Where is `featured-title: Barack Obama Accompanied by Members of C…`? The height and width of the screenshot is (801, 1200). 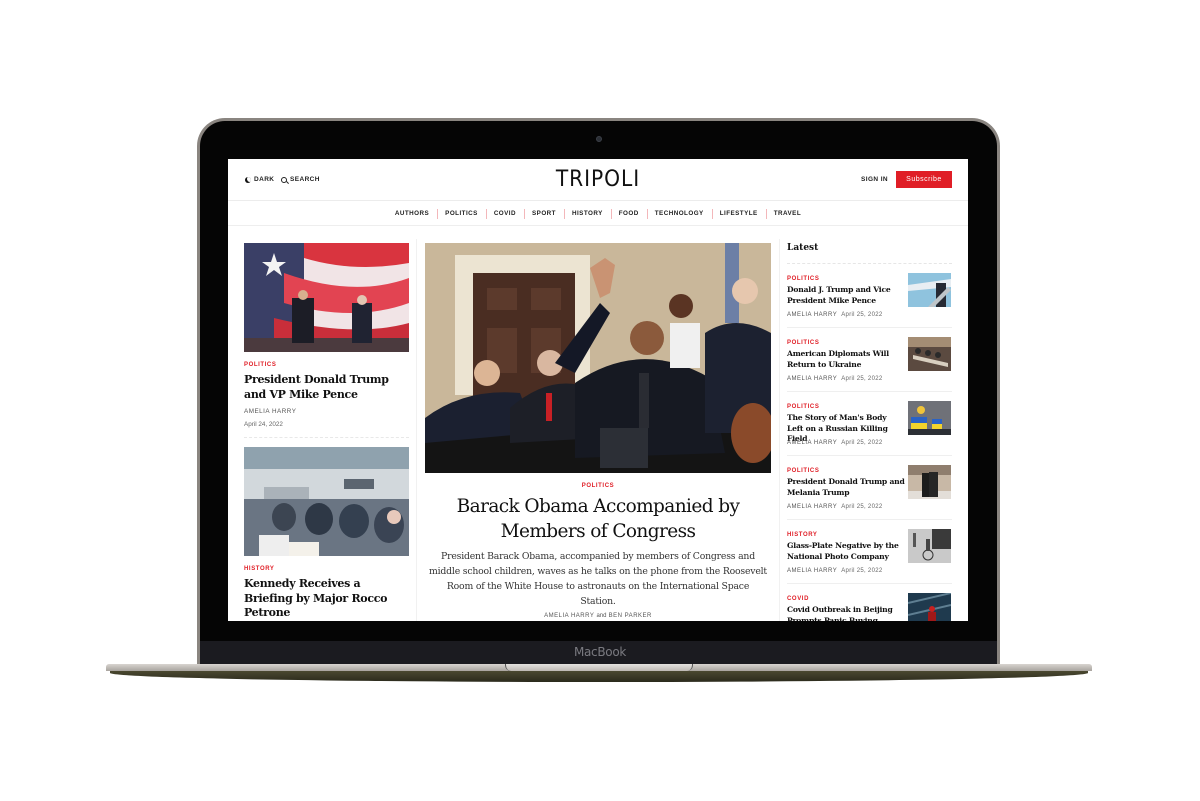
featured-title: Barack Obama Accompanied by Members of C… is located at coordinates (598, 519).